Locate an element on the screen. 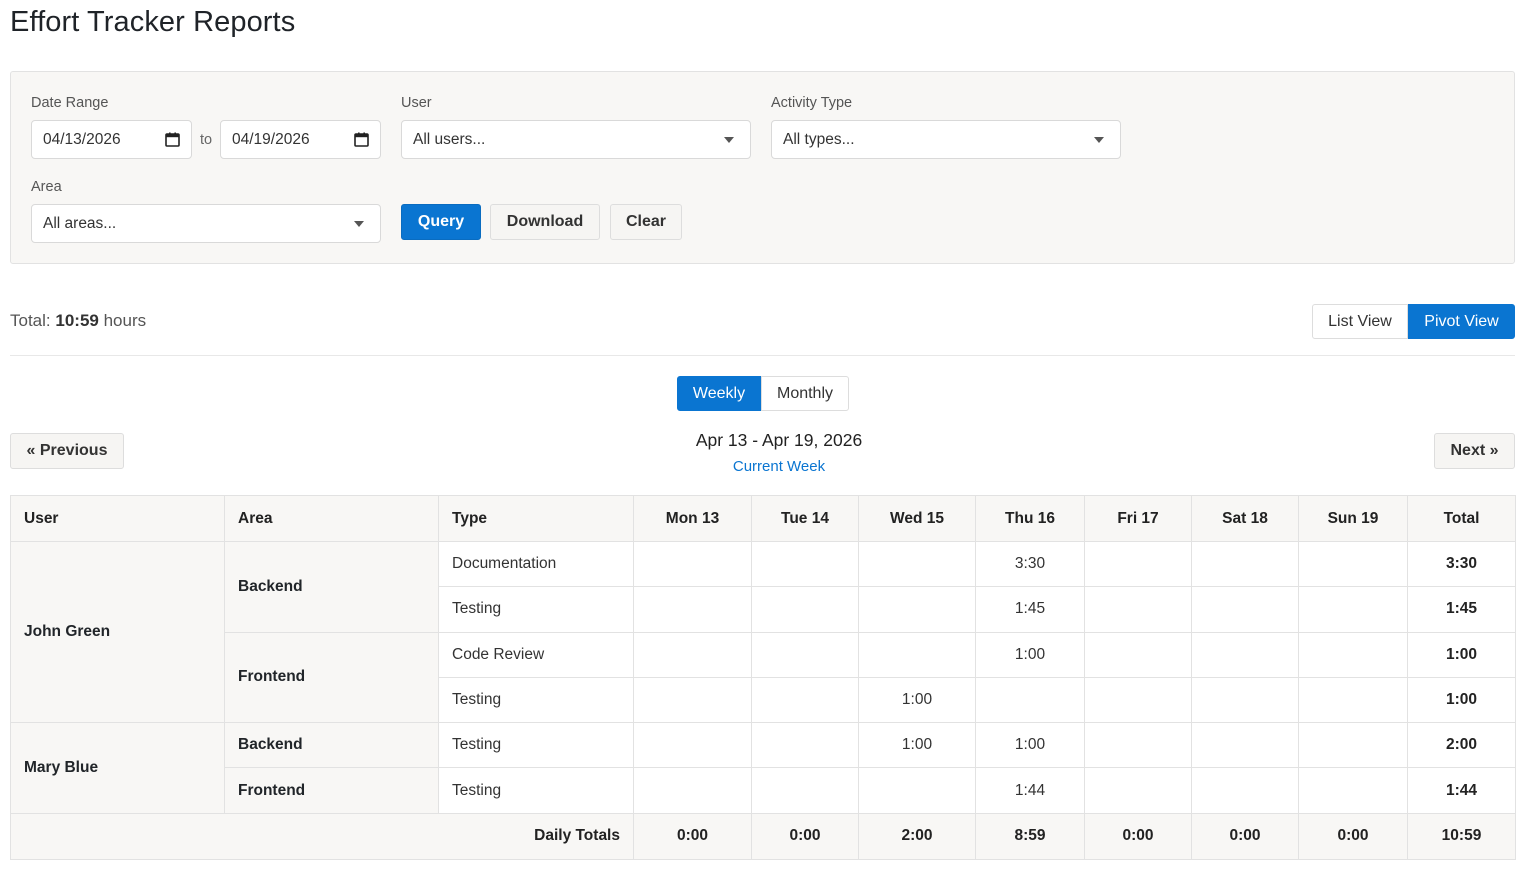 The height and width of the screenshot is (874, 1533). clear-button: Clear is located at coordinates (646, 222).